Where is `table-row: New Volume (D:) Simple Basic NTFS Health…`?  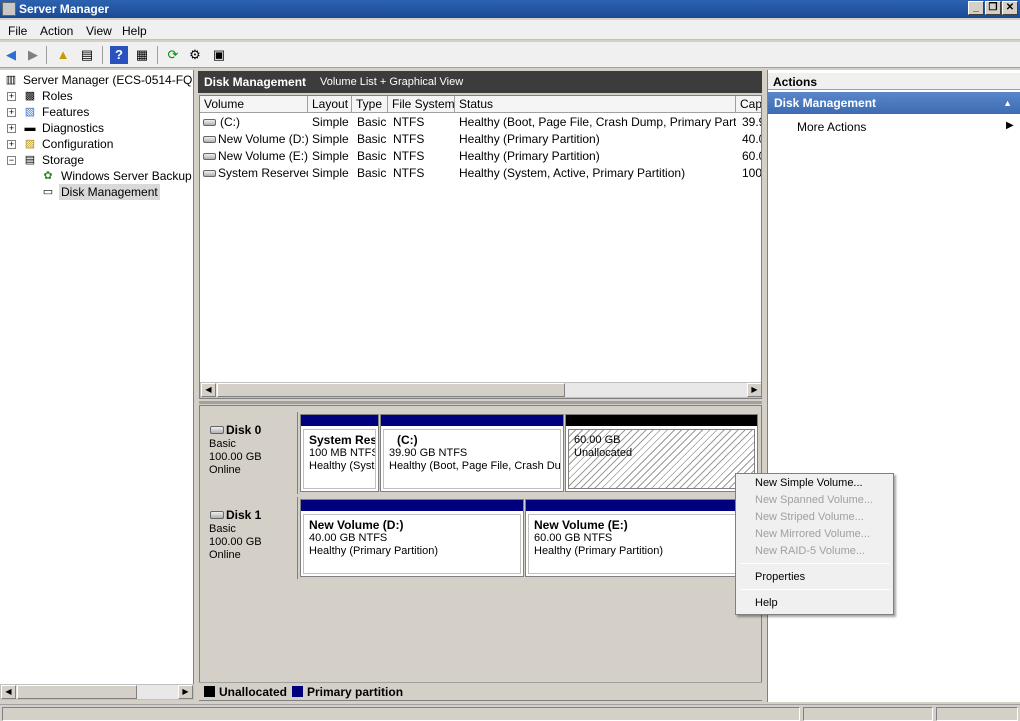 table-row: New Volume (D:) Simple Basic NTFS Health… is located at coordinates (480, 139).